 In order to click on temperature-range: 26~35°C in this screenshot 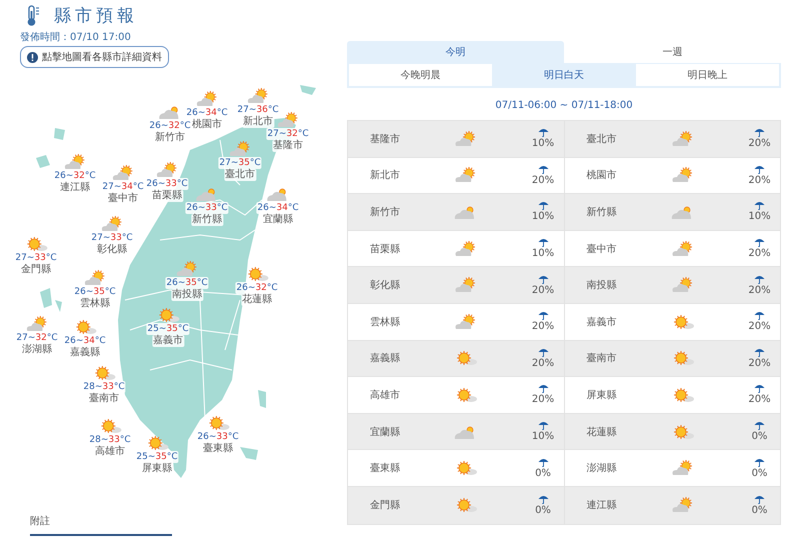, I will do `click(187, 283)`.